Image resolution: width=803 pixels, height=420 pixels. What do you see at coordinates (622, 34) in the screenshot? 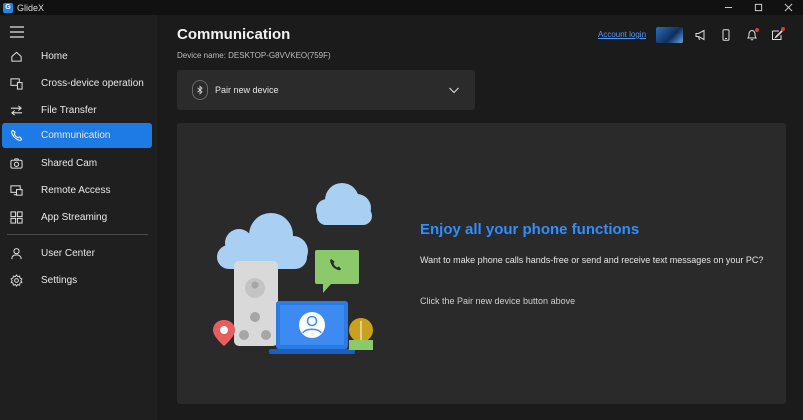
I see `account-login-link: Account login` at bounding box center [622, 34].